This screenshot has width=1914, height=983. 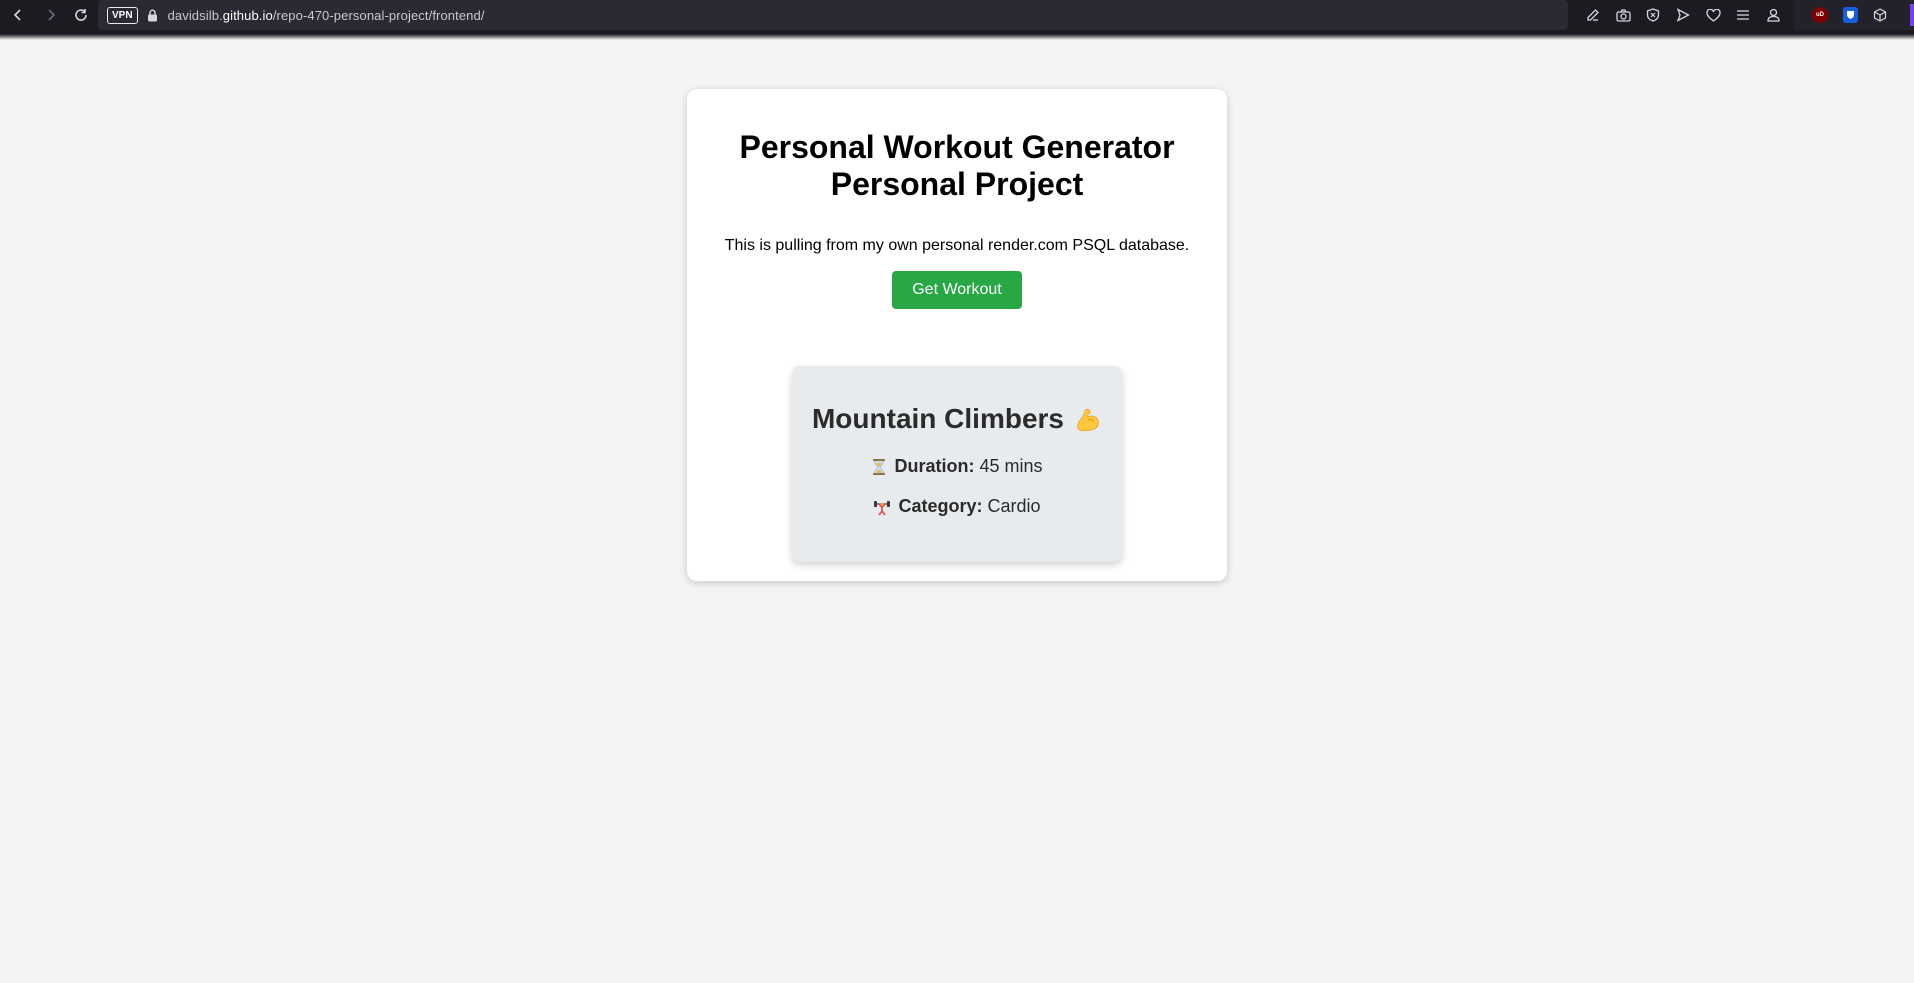 I want to click on flexed-biceps-icon, so click(x=1088, y=419).